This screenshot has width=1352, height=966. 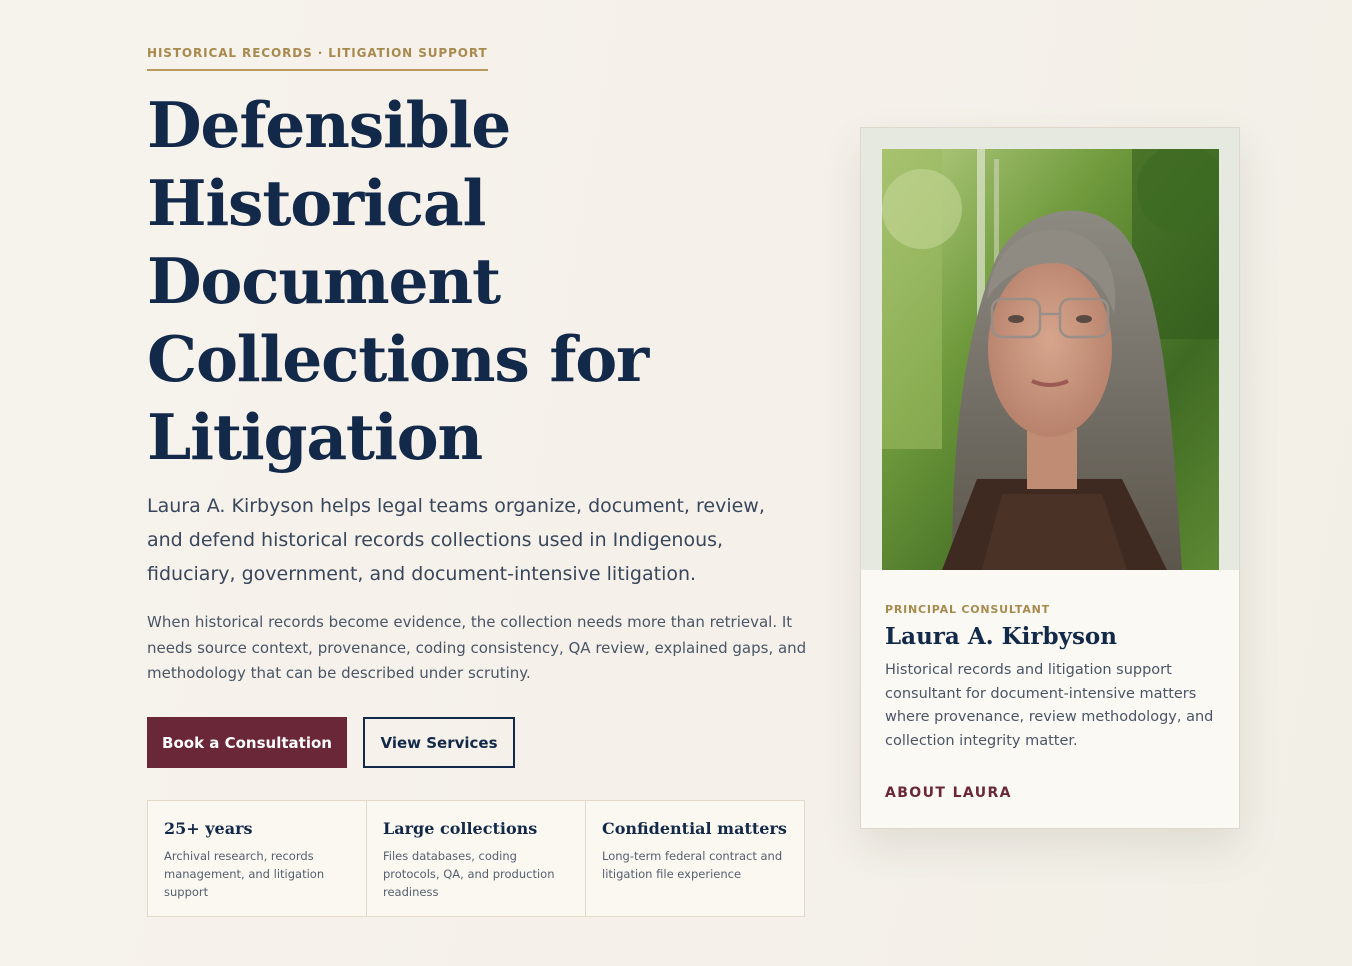 What do you see at coordinates (439, 742) in the screenshot?
I see `view-services-button: View Services` at bounding box center [439, 742].